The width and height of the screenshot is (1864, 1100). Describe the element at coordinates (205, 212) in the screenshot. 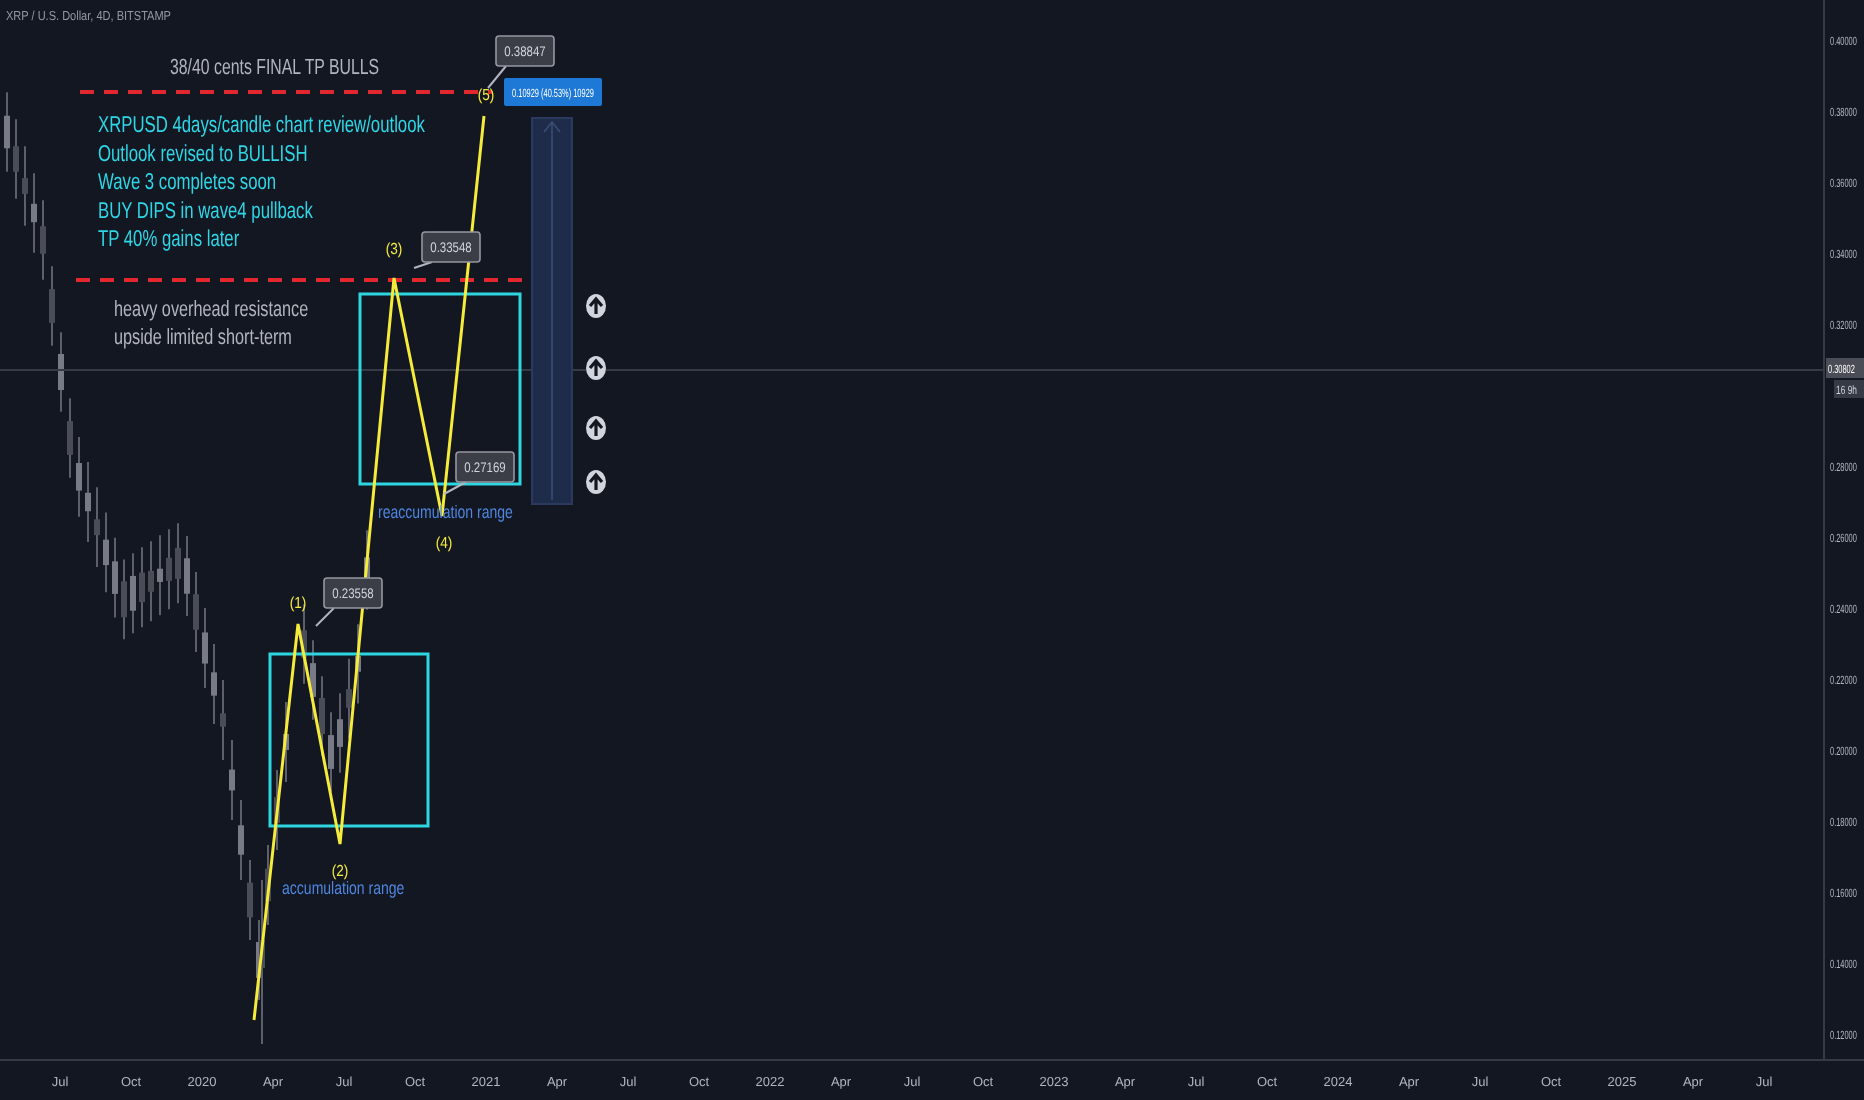

I see `outlook-text-line: BUY DIPS in wave4 pullback` at that location.